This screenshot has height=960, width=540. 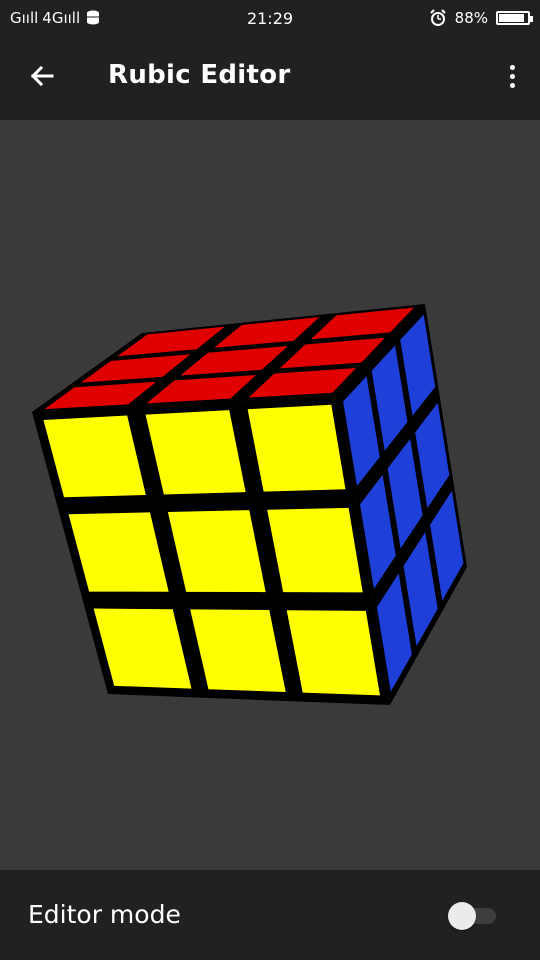 What do you see at coordinates (462, 916) in the screenshot?
I see `toggle-knob` at bounding box center [462, 916].